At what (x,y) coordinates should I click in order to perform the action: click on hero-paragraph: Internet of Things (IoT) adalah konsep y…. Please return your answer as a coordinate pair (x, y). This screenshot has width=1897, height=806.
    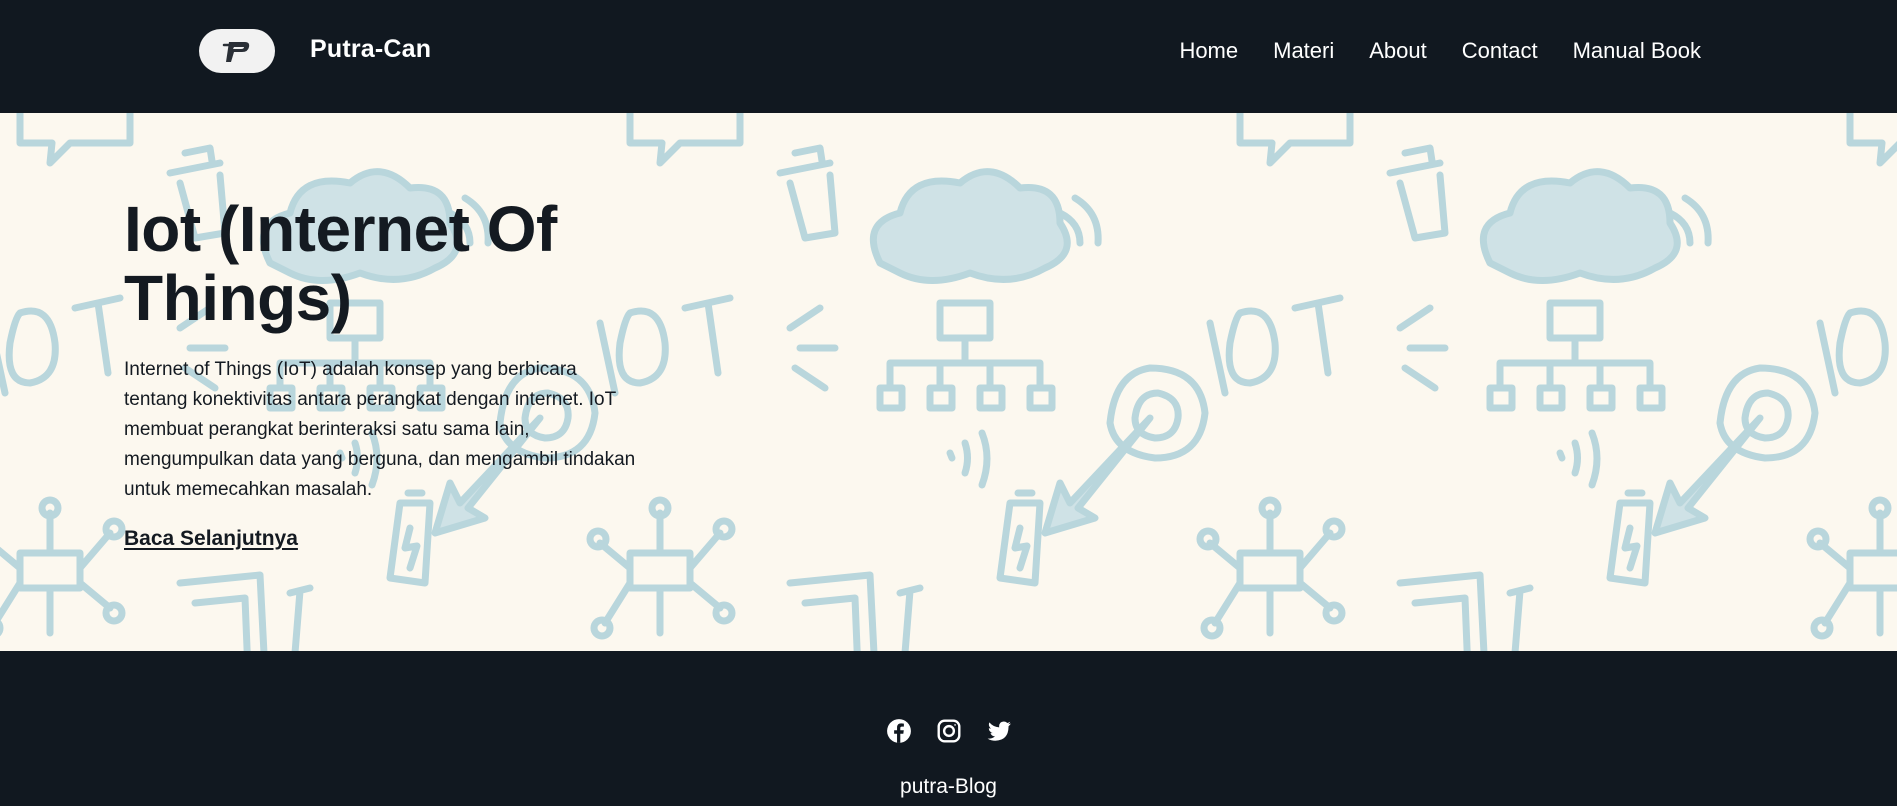
    Looking at the image, I should click on (380, 429).